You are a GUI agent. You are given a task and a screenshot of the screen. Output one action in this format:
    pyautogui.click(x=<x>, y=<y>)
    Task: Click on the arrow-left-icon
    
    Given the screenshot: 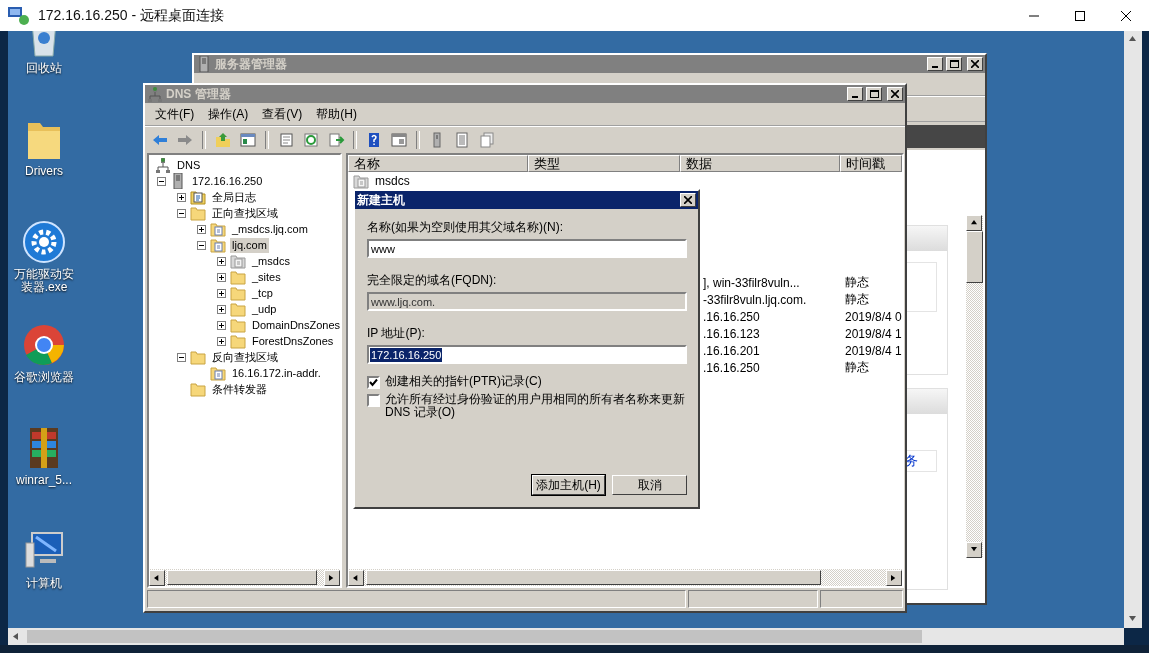 What is the action you would take?
    pyautogui.click(x=356, y=577)
    